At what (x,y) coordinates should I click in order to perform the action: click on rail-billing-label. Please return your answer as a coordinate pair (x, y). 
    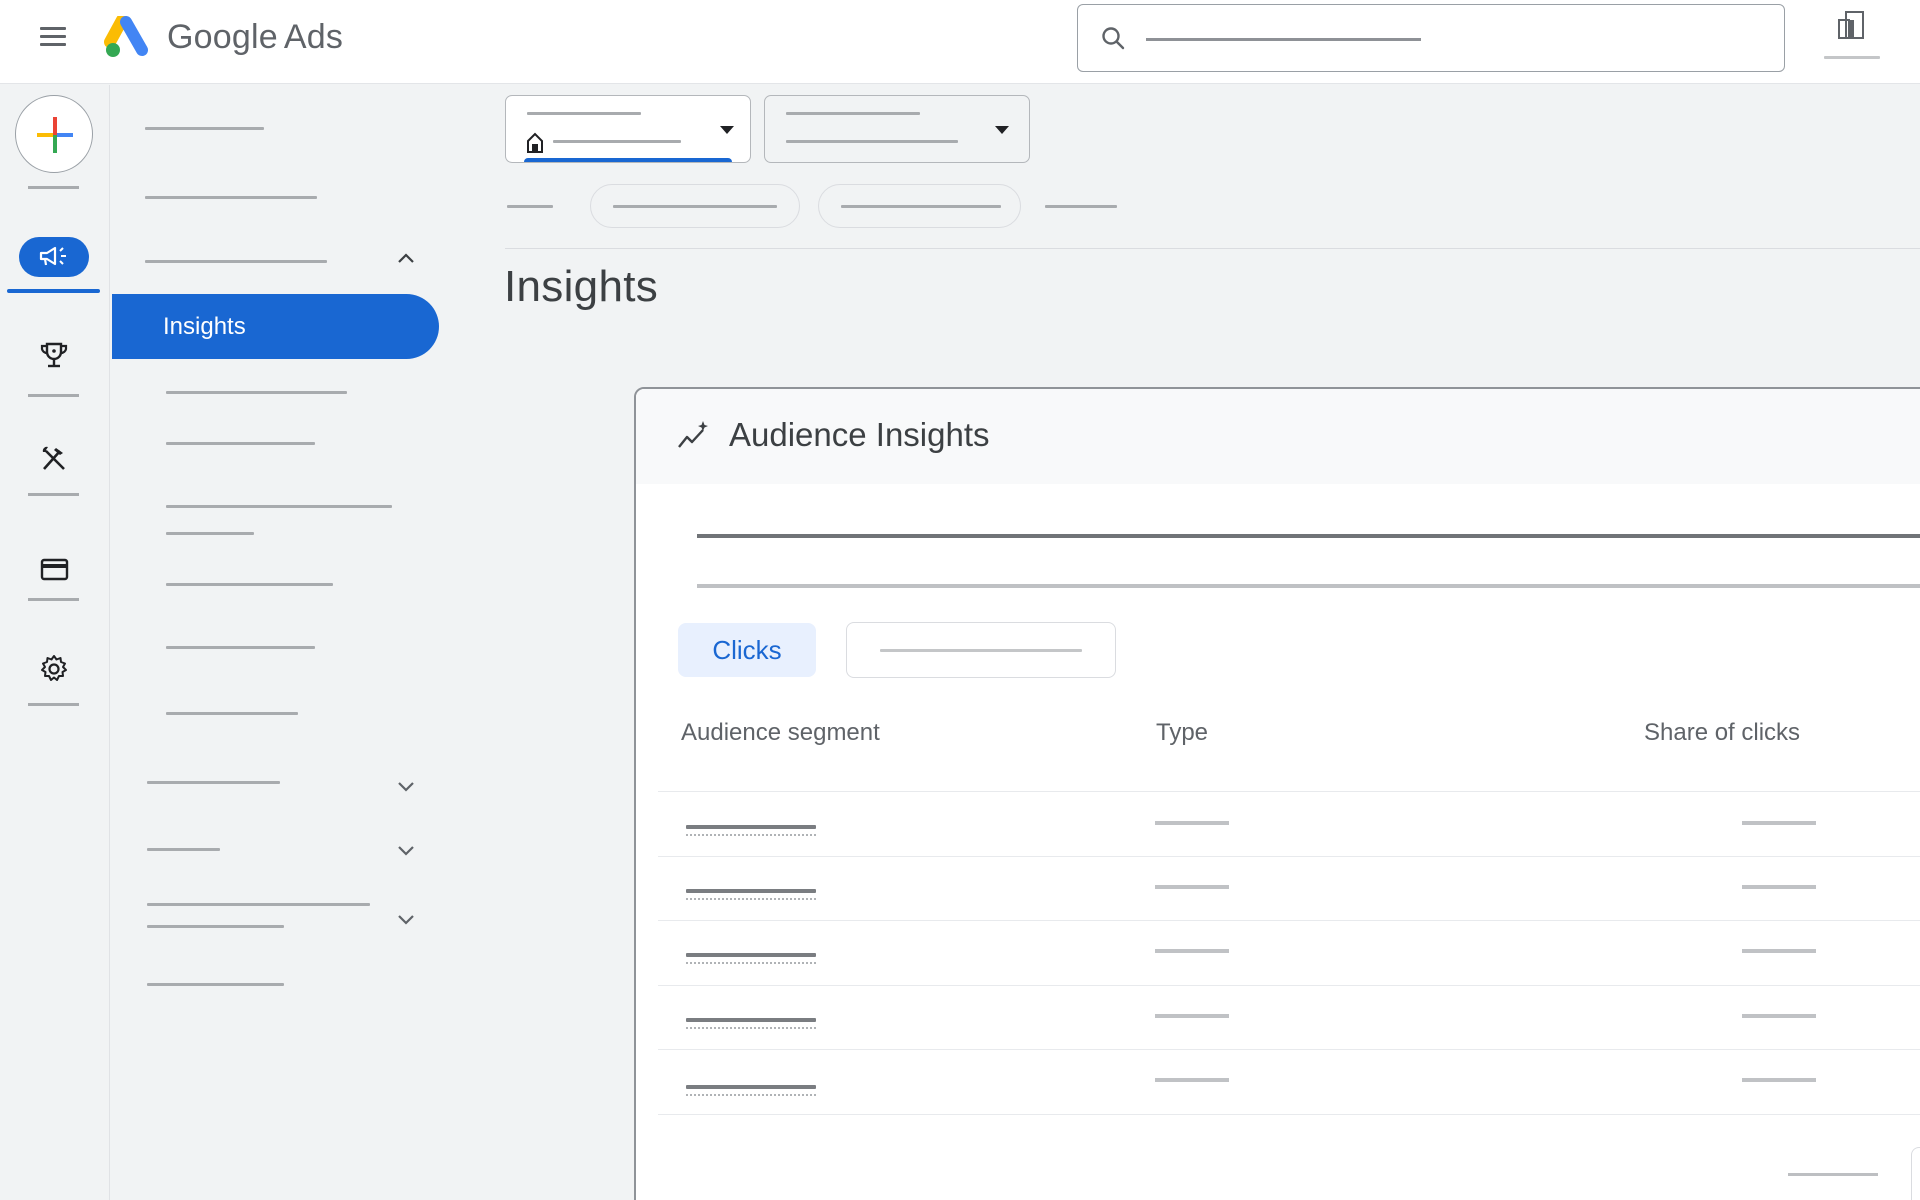
    Looking at the image, I should click on (53, 599).